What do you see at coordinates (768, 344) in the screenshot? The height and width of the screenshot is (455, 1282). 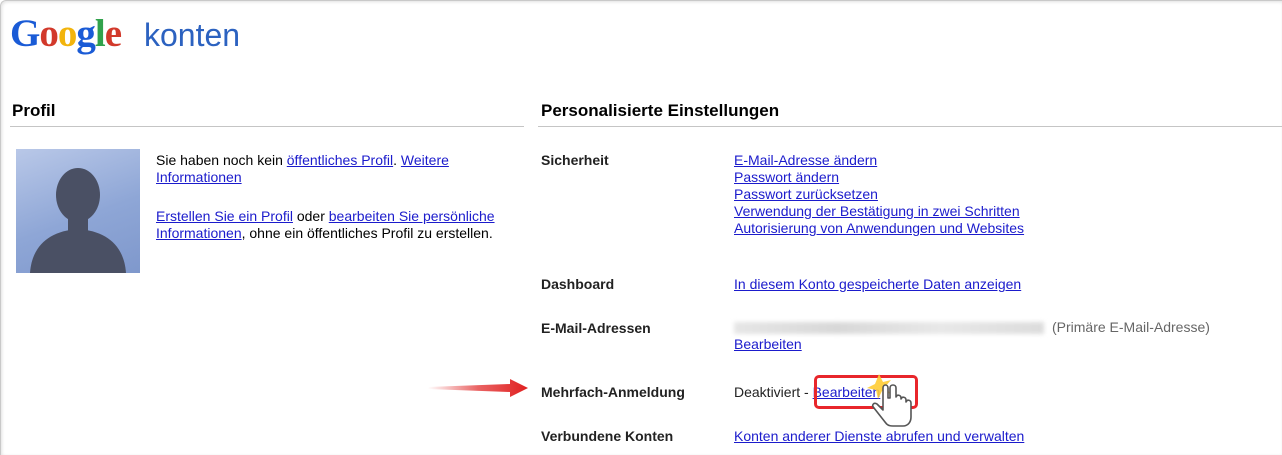 I see `edit-email-link: Bearbeiten` at bounding box center [768, 344].